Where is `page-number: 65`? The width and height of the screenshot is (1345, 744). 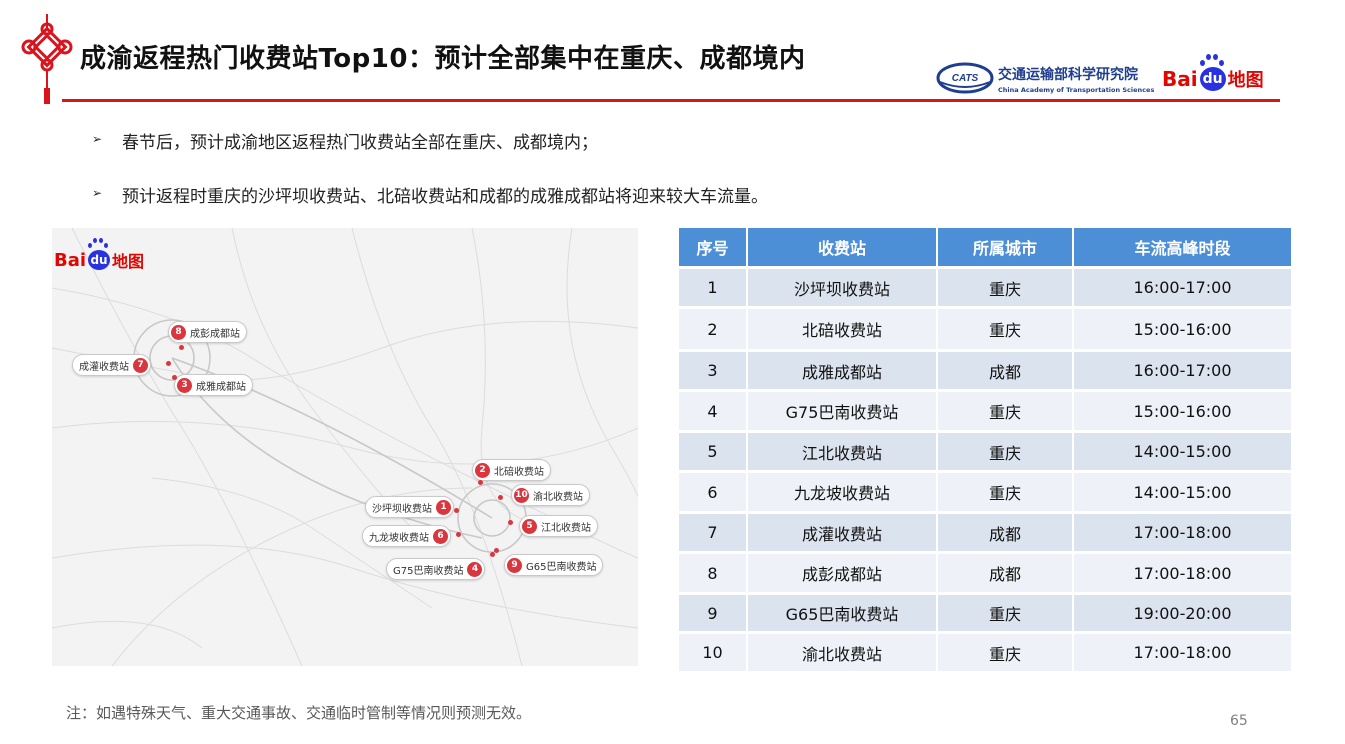
page-number: 65 is located at coordinates (1239, 721).